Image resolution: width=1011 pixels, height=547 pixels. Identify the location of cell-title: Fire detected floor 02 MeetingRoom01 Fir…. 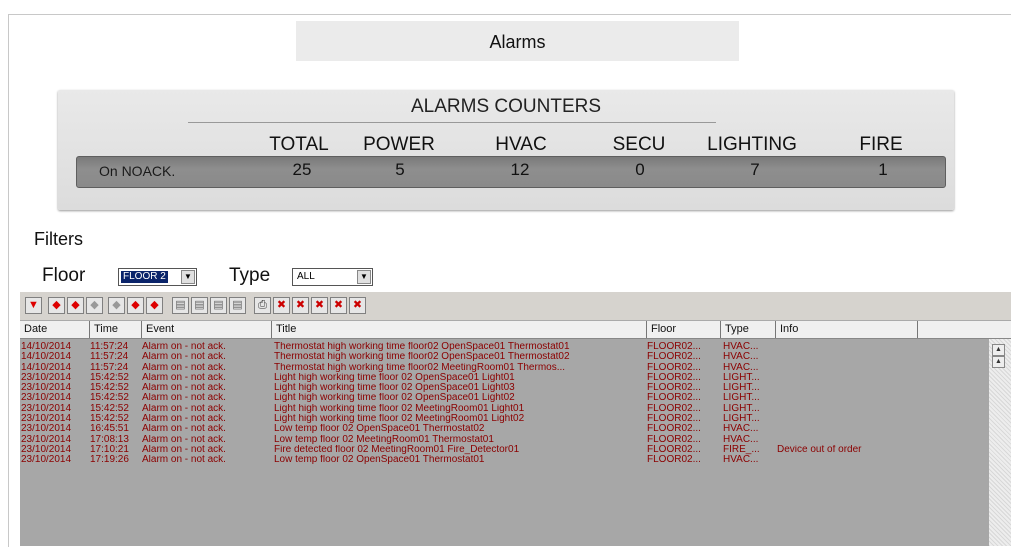
(397, 449).